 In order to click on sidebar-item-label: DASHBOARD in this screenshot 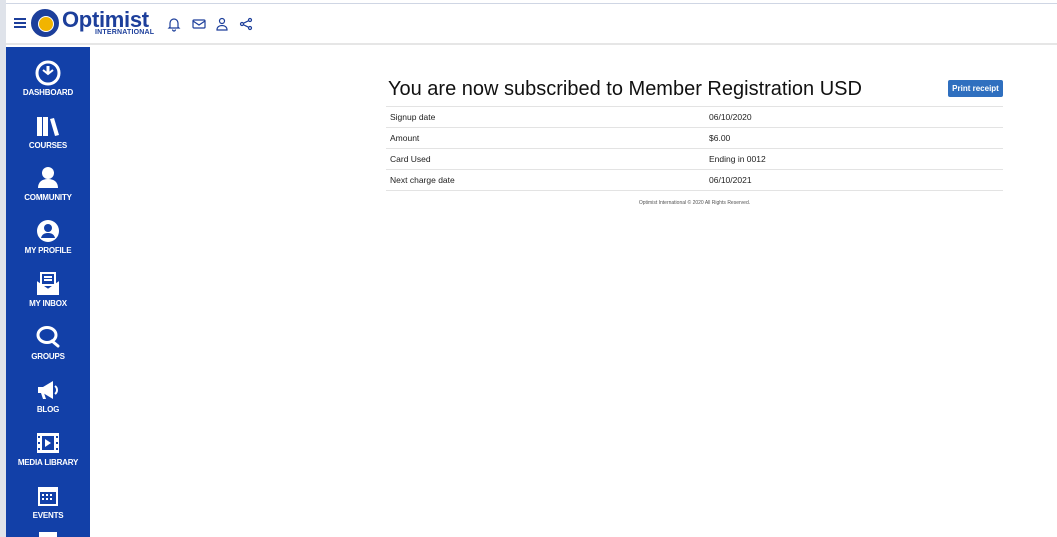, I will do `click(48, 92)`.